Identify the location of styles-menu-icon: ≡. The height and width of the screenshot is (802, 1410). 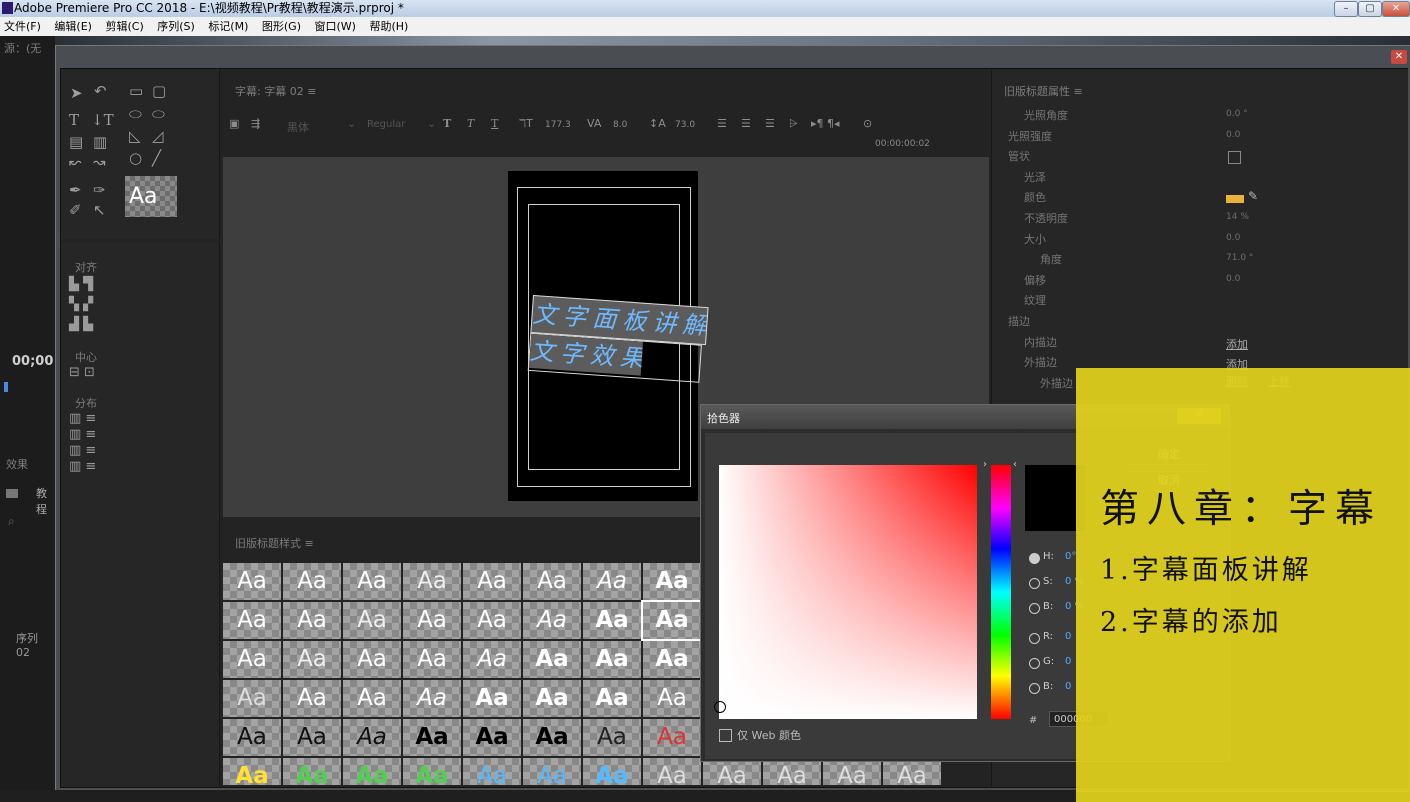
(309, 543).